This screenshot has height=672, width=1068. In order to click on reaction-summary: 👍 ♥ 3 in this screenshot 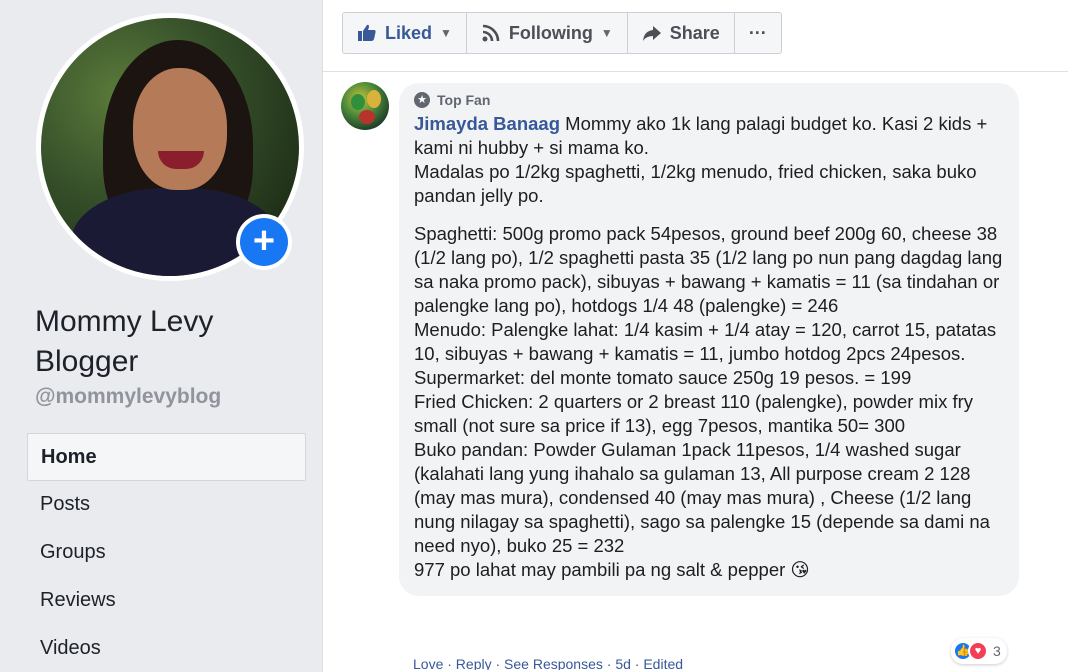, I will do `click(979, 651)`.